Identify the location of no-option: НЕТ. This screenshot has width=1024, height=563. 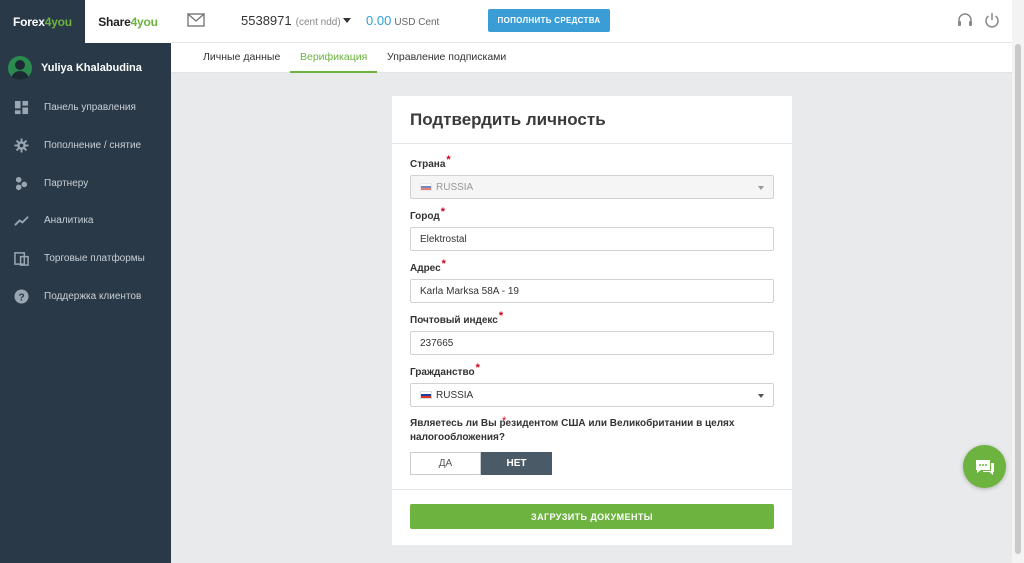
(516, 463).